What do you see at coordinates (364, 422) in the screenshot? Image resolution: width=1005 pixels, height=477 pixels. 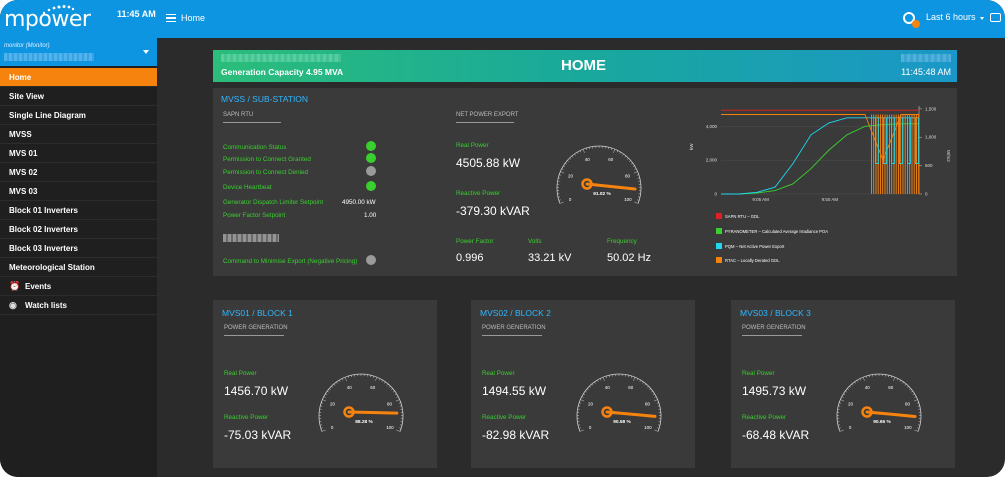 I see `gauge-value-label: 88.28 %` at bounding box center [364, 422].